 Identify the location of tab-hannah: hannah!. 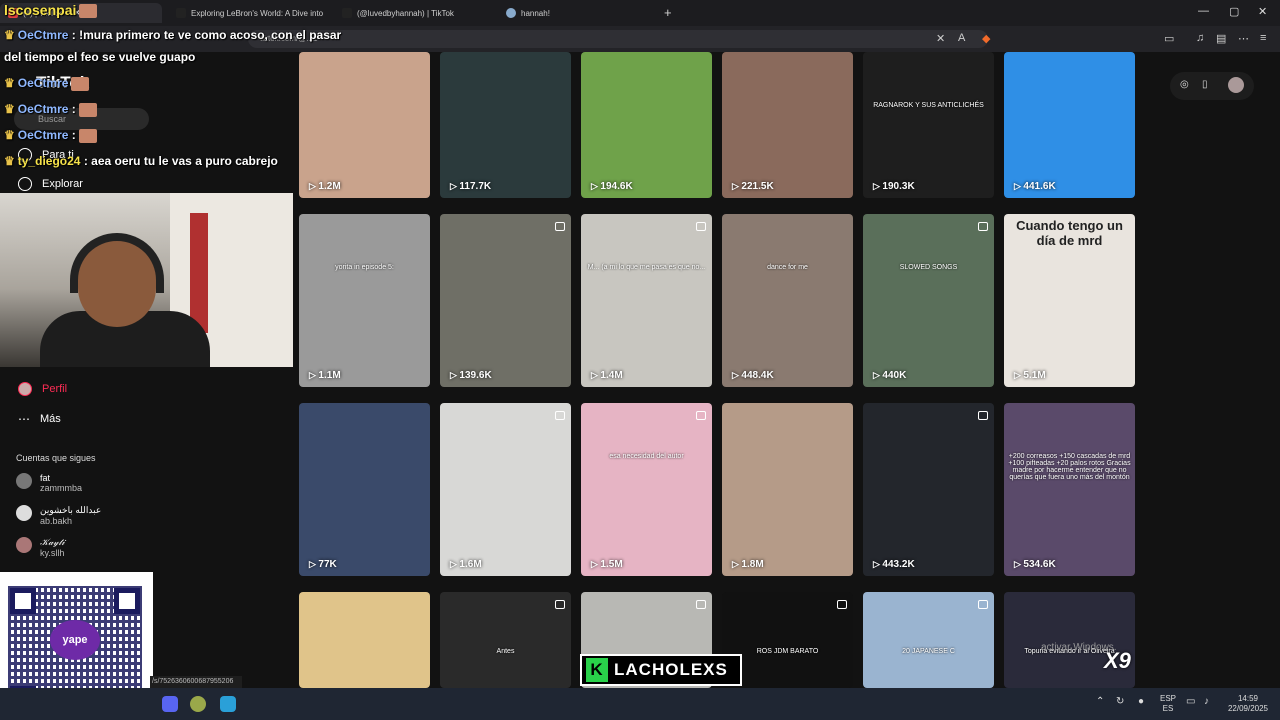
(578, 13).